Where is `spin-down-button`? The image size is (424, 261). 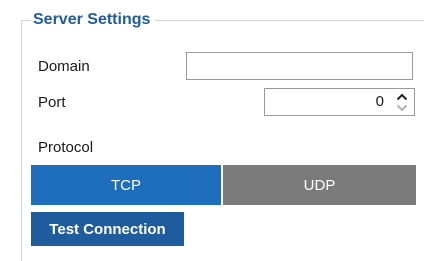 spin-down-button is located at coordinates (402, 107).